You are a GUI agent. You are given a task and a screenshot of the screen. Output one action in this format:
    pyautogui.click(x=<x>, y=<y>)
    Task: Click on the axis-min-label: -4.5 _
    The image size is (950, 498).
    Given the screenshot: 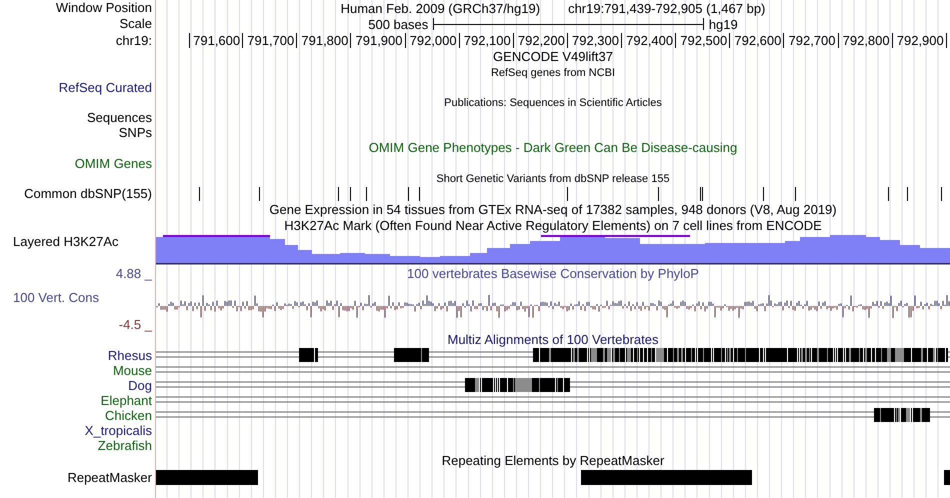 What is the action you would take?
    pyautogui.click(x=135, y=324)
    